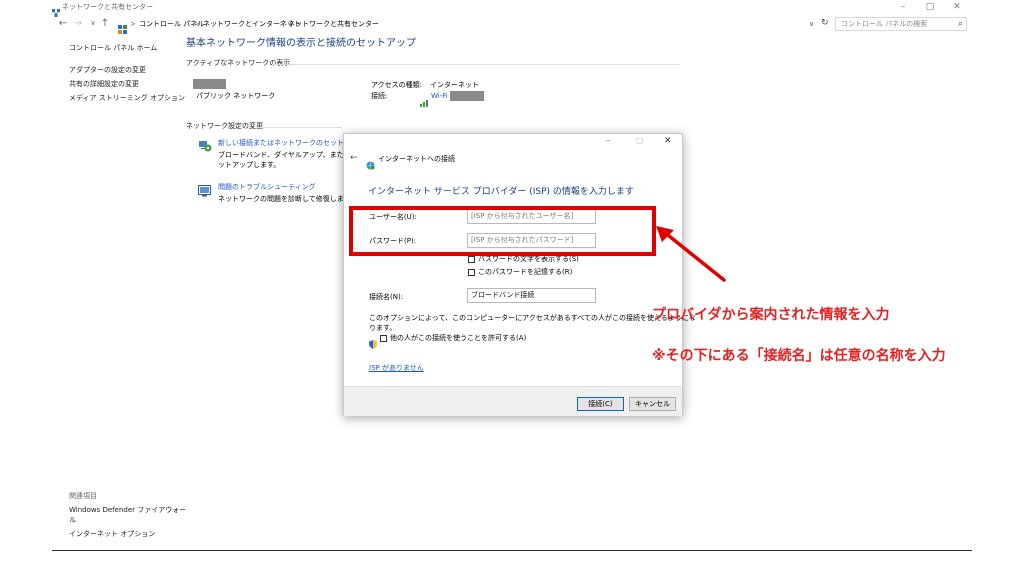 This screenshot has width=1024, height=576. Describe the element at coordinates (458, 338) in the screenshot. I see `allow-others-label: 他の人がこの接続を使うことを許可する(A)` at that location.